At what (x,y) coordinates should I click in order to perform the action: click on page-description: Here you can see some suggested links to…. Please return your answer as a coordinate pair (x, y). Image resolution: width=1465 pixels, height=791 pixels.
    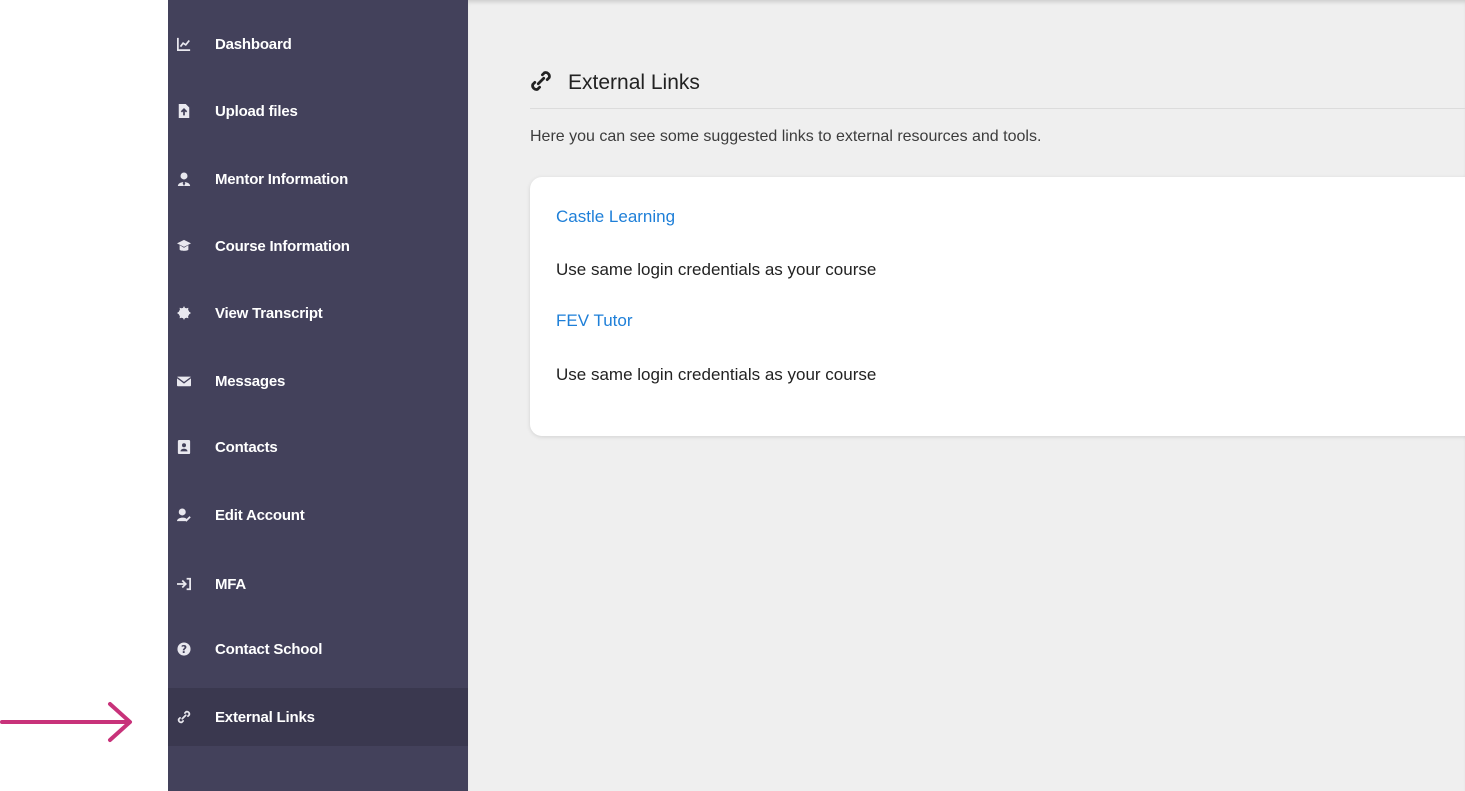
    Looking at the image, I should click on (786, 136).